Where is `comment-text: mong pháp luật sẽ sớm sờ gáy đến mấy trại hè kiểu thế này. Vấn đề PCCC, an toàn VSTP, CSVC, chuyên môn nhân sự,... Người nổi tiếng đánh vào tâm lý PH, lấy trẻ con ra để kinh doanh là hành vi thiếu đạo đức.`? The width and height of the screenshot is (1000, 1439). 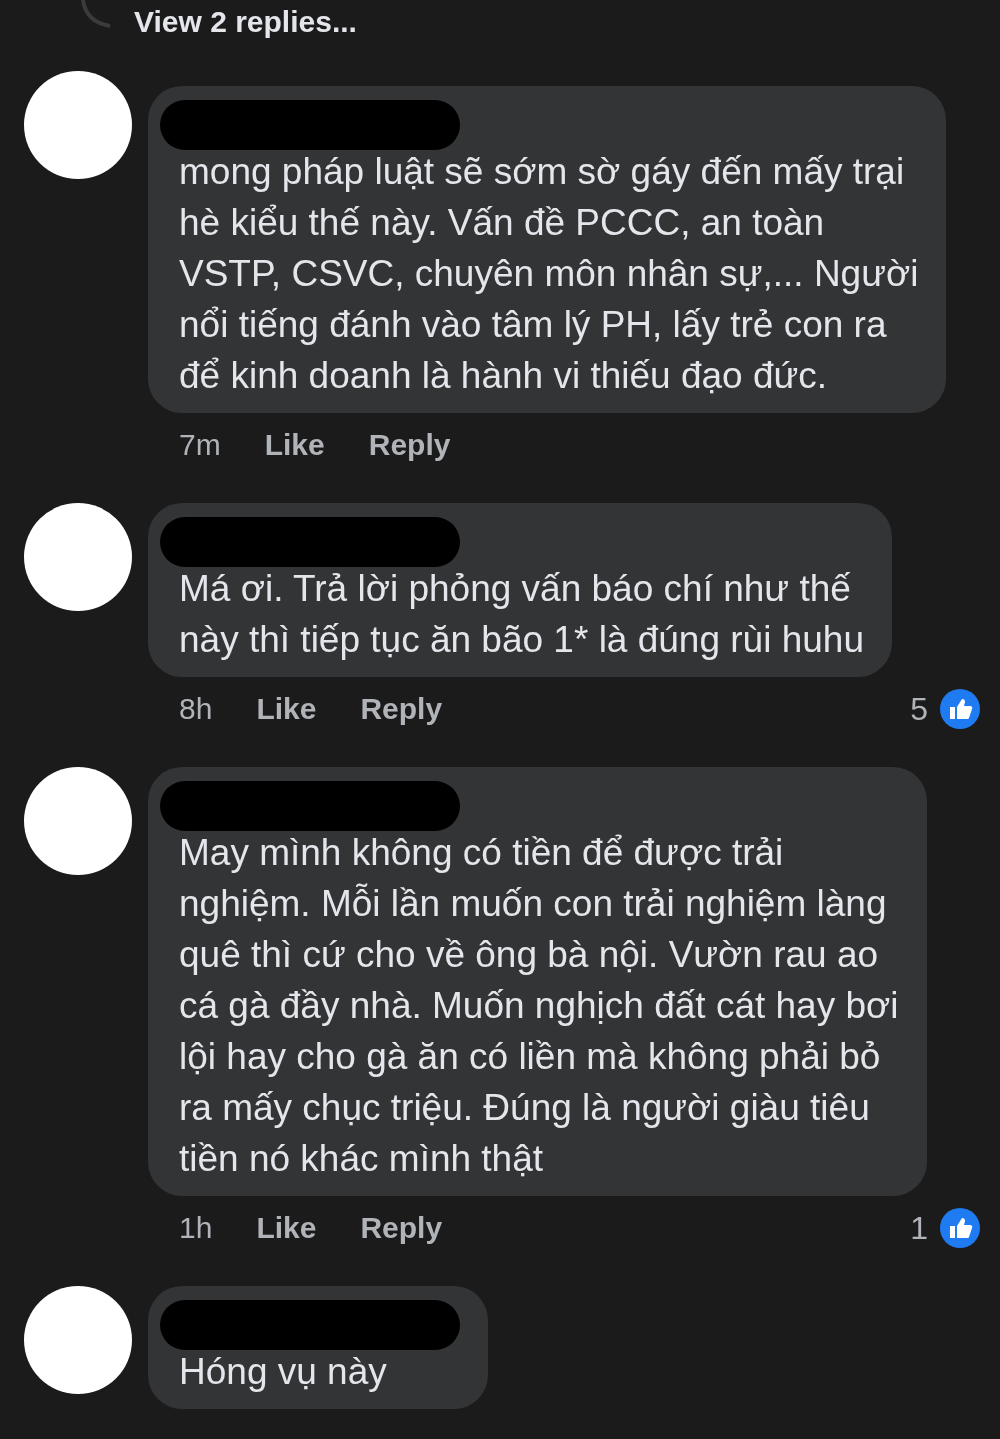
comment-text: mong pháp luật sẽ sớm sờ gáy đến mấy trại hè kiểu thế này. Vấn đề PCCC, an toàn VSTP, CSVC, chuyên môn nhân sự,... Người nổi tiếng đánh vào tâm lý PH, lấy trẻ con ra để kinh doanh là hành vi thiếu đạo đức. is located at coordinates (548, 274).